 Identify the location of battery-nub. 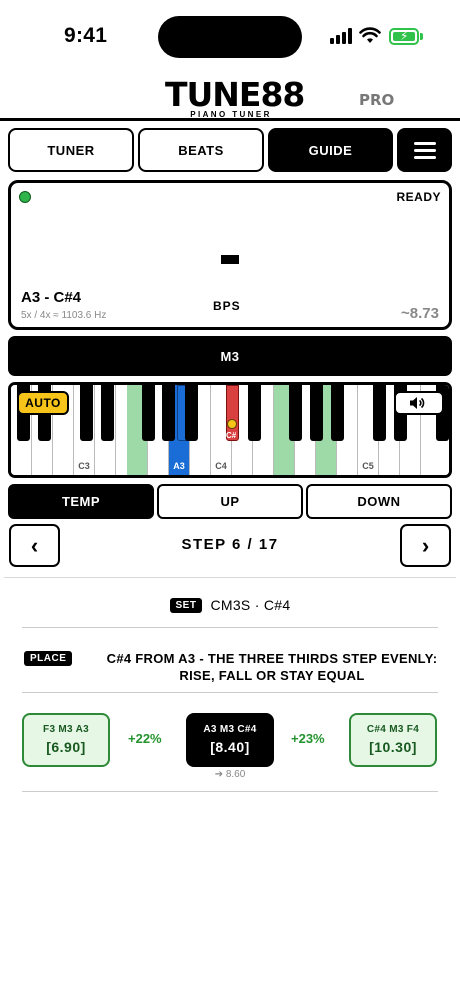
(421, 36).